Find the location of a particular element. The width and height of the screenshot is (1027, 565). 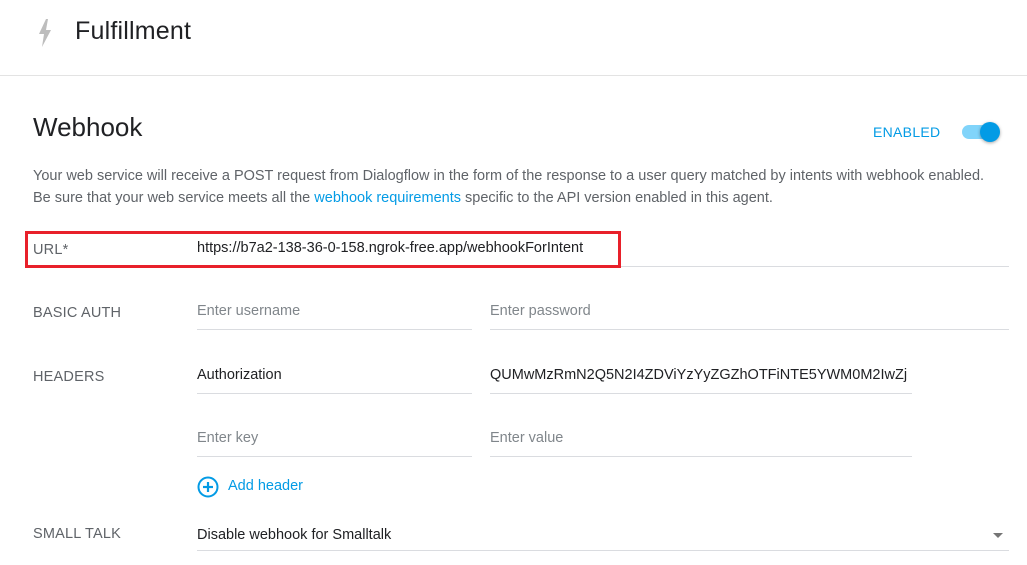

dropdown-caret-icon is located at coordinates (998, 535).